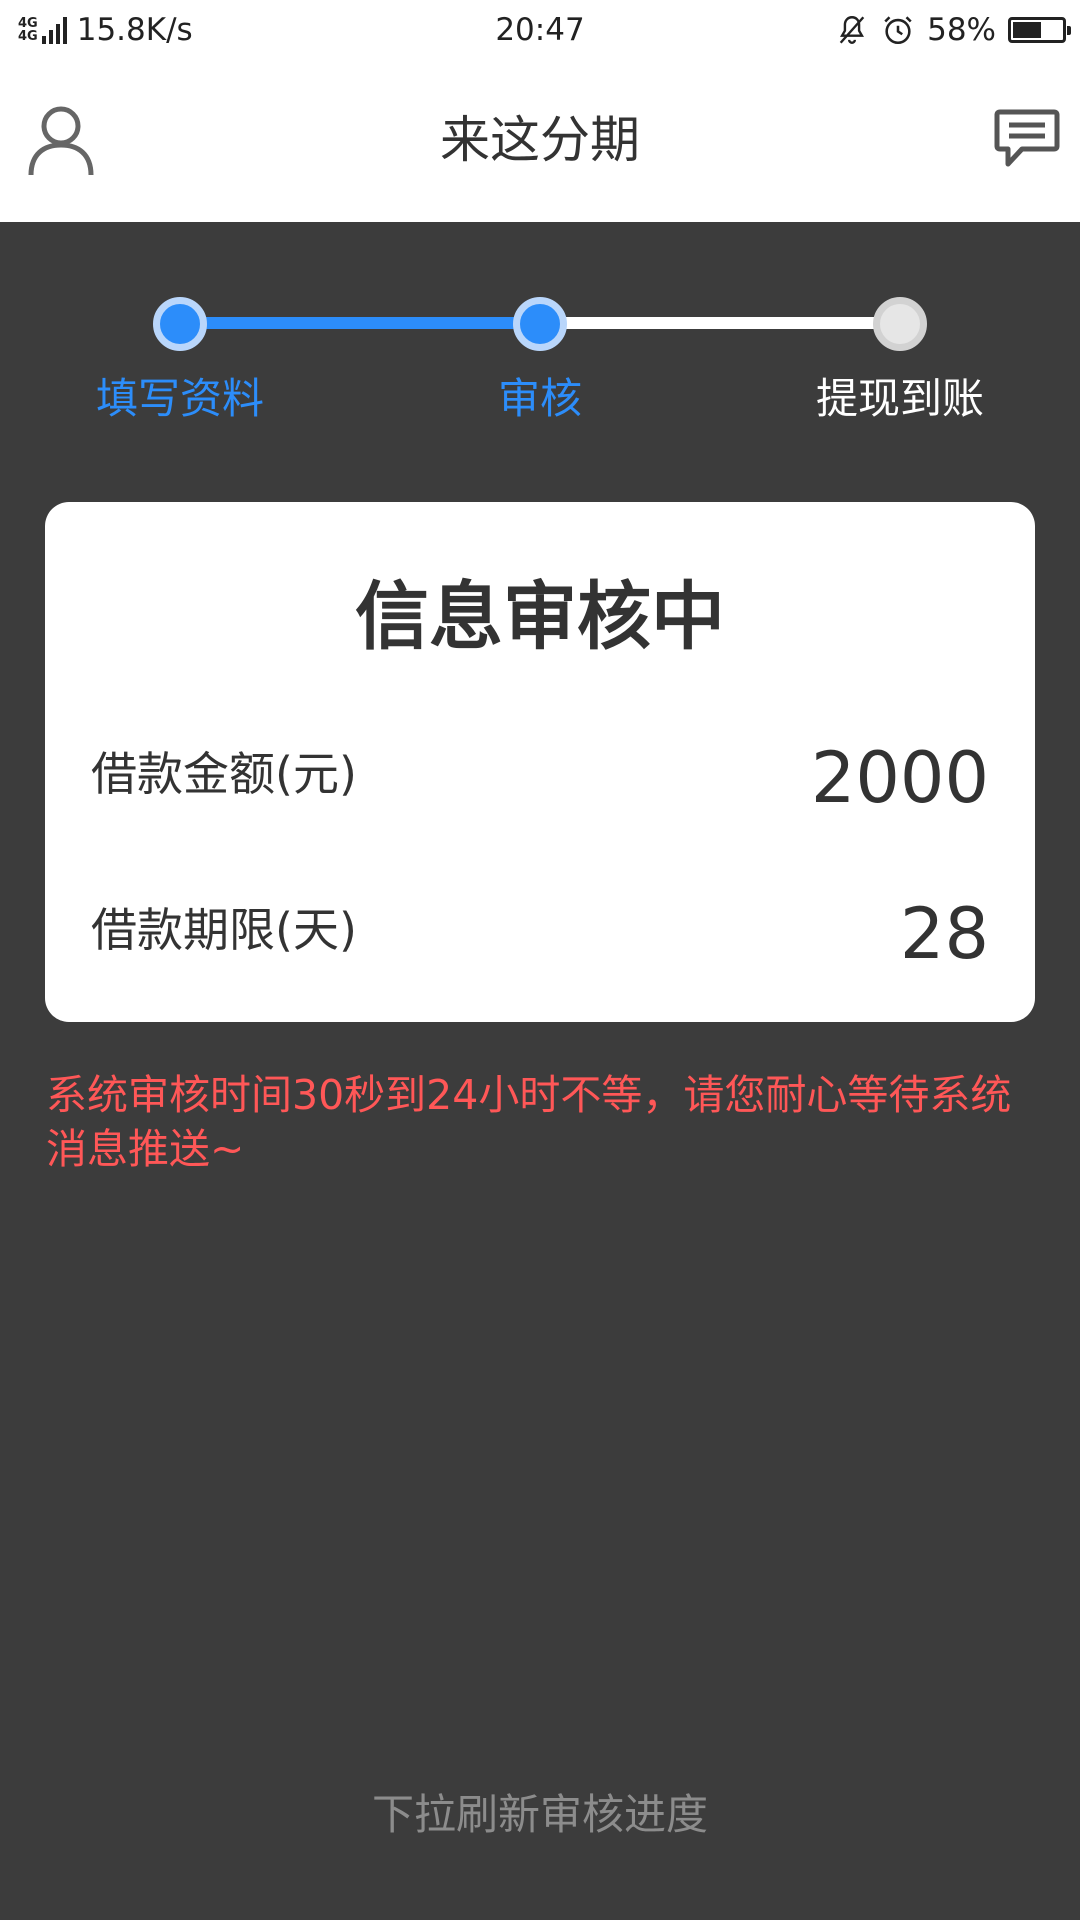  Describe the element at coordinates (540, 324) in the screenshot. I see `step-dot-review` at that location.